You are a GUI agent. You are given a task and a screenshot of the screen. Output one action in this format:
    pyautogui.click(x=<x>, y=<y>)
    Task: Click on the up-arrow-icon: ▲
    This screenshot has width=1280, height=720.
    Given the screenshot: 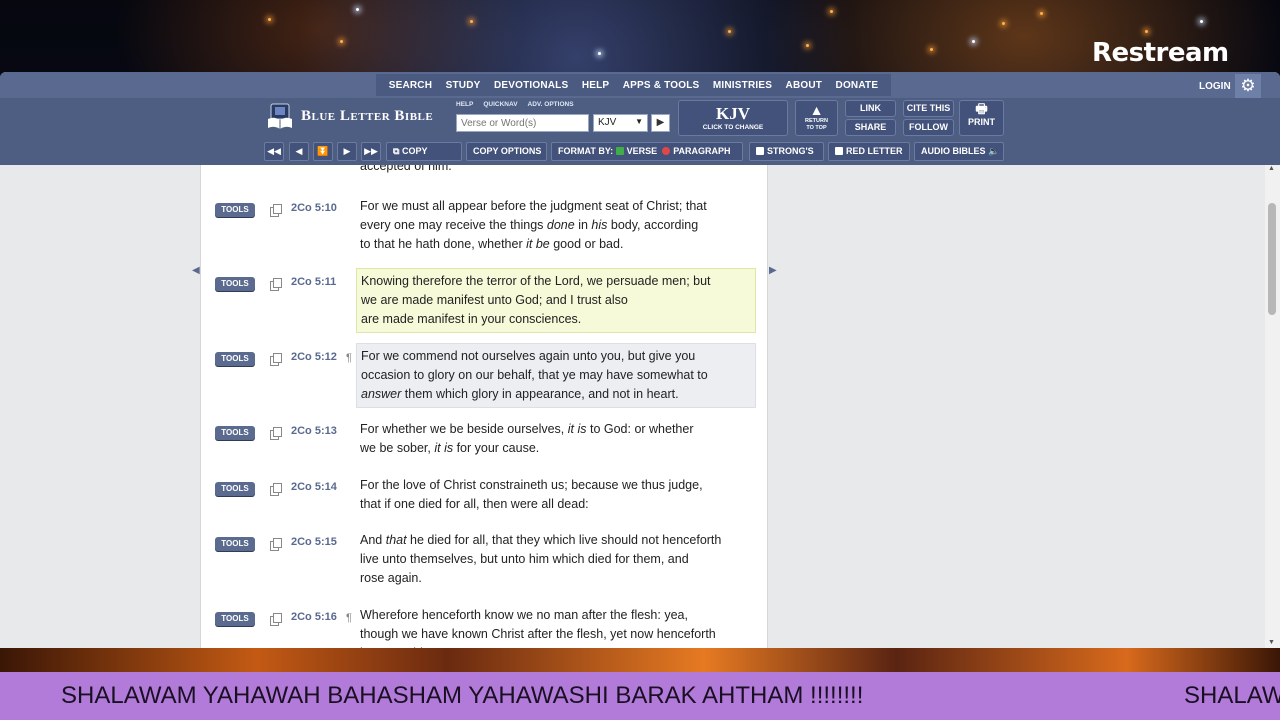 What is the action you would take?
    pyautogui.click(x=816, y=110)
    